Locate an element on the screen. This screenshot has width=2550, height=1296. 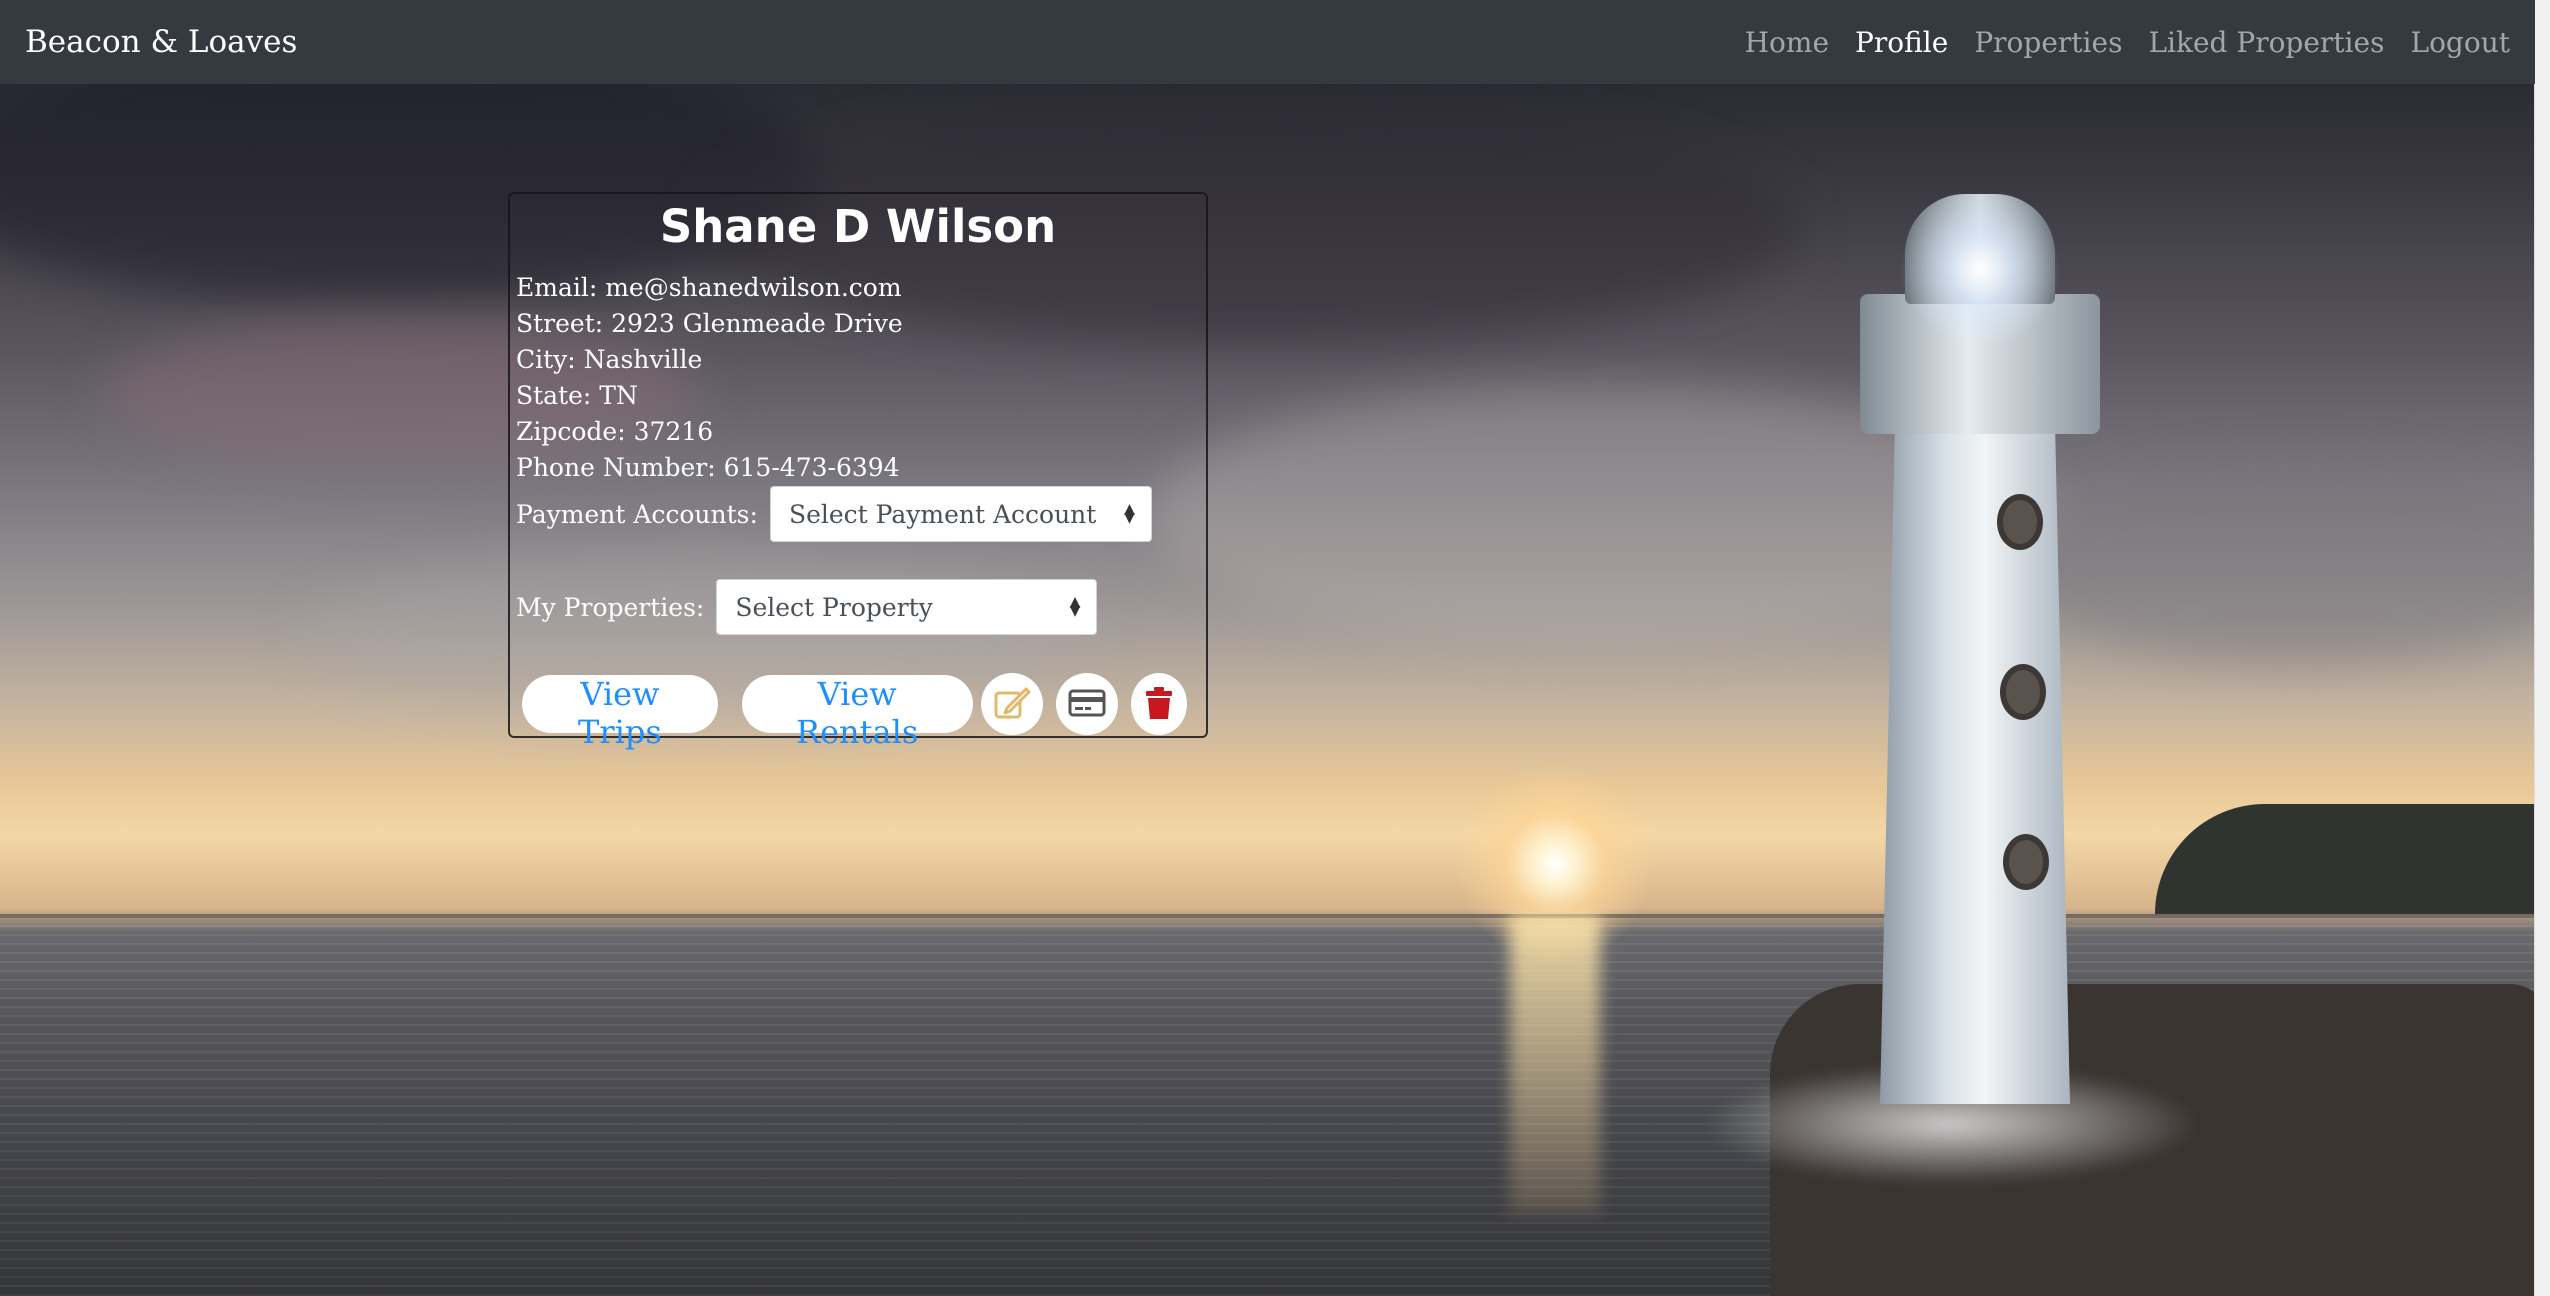
edit-icon is located at coordinates (1012, 704).